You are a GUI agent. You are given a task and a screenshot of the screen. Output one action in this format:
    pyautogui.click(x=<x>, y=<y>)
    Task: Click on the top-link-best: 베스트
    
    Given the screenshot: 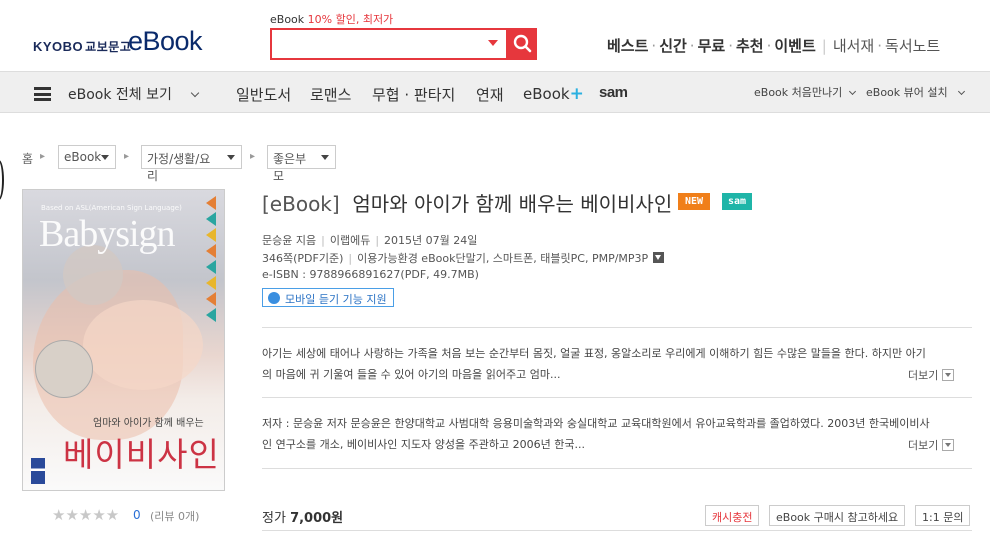 What is the action you would take?
    pyautogui.click(x=627, y=46)
    